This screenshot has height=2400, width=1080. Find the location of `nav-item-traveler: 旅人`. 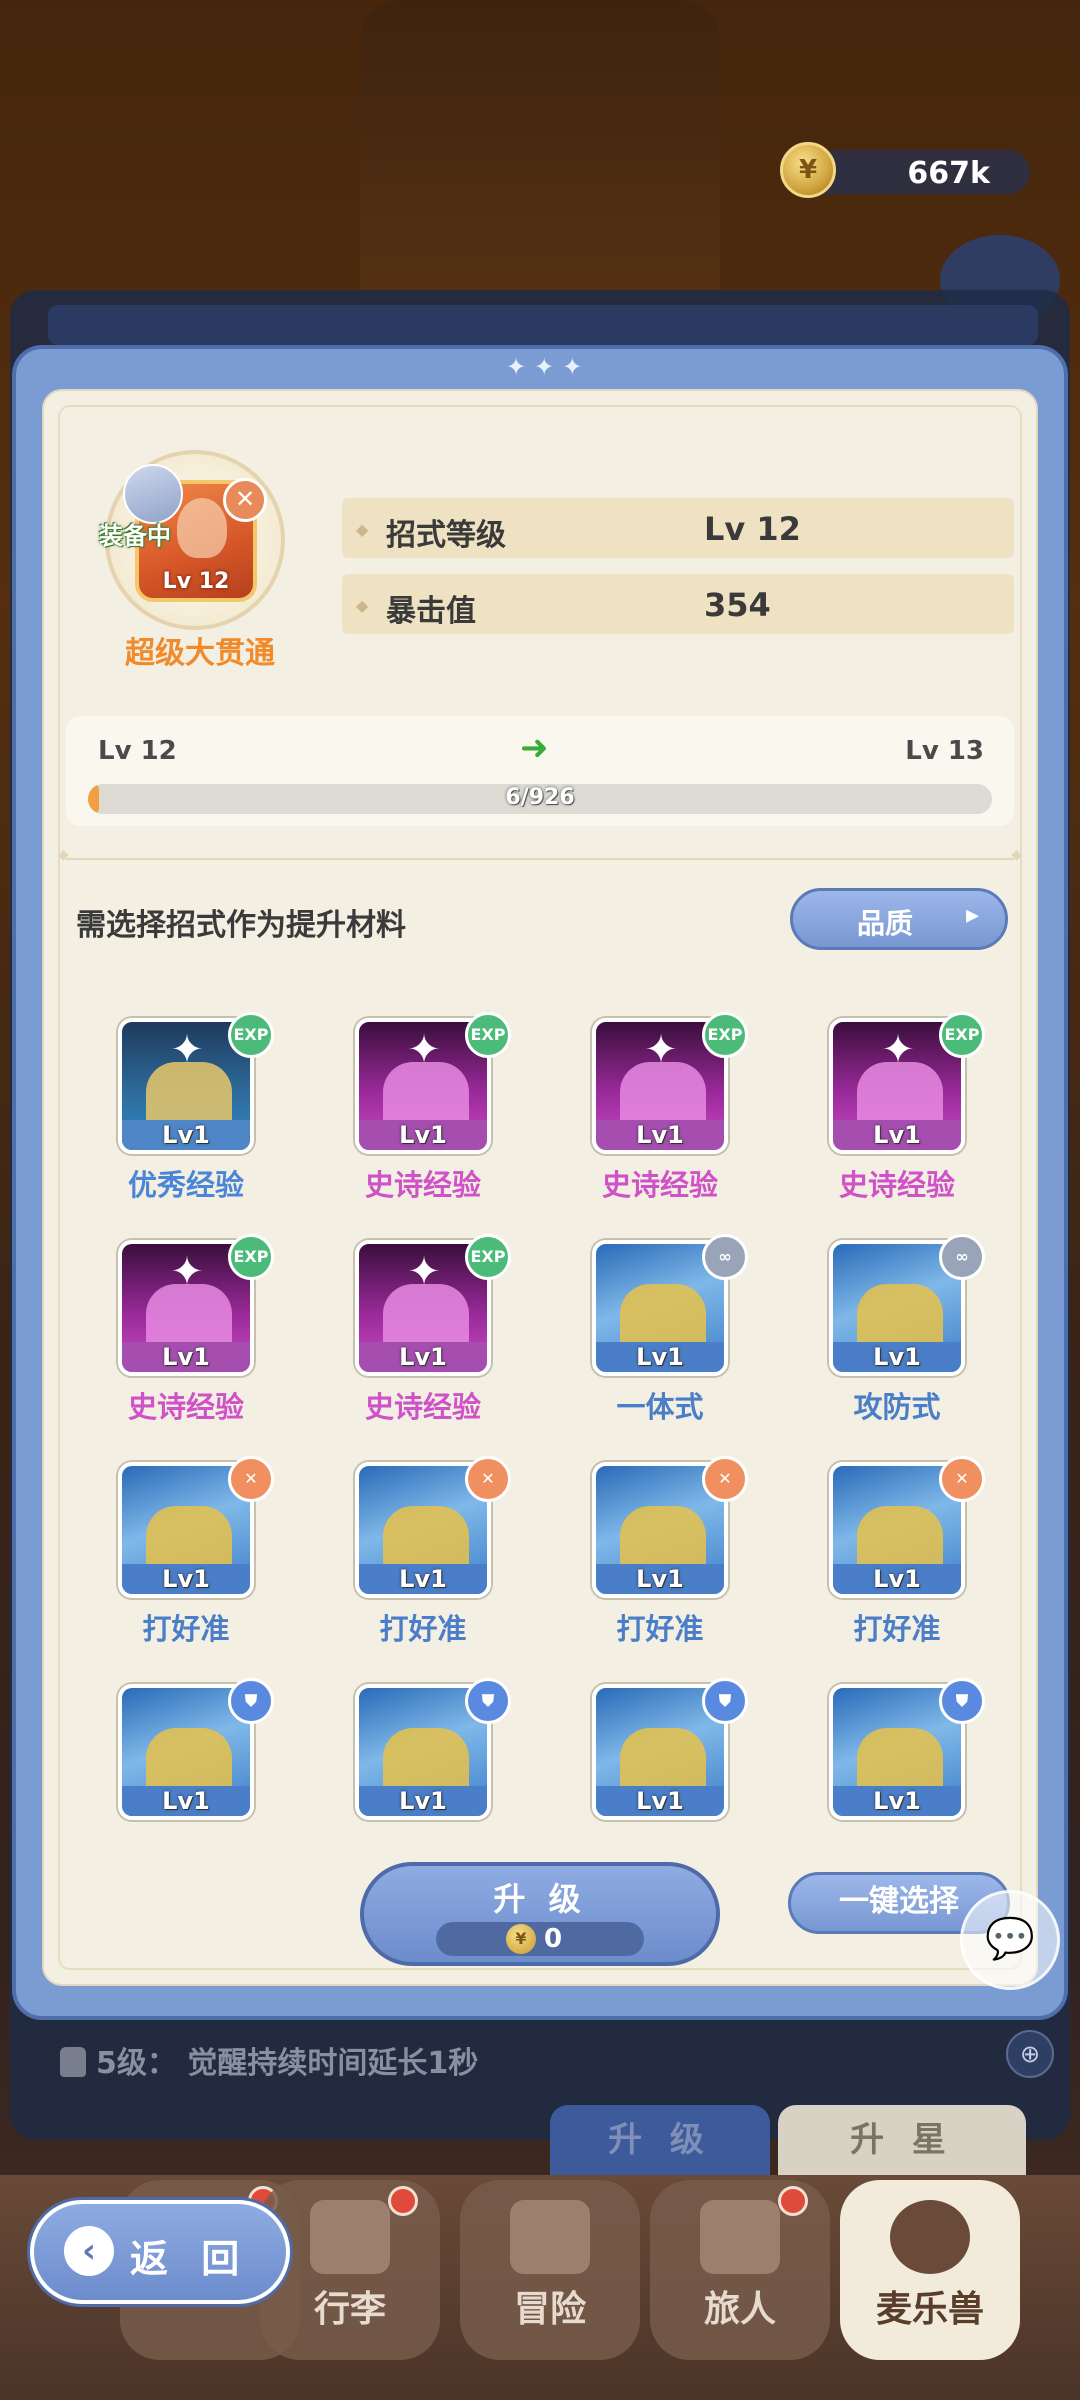

nav-item-traveler: 旅人 is located at coordinates (740, 2270).